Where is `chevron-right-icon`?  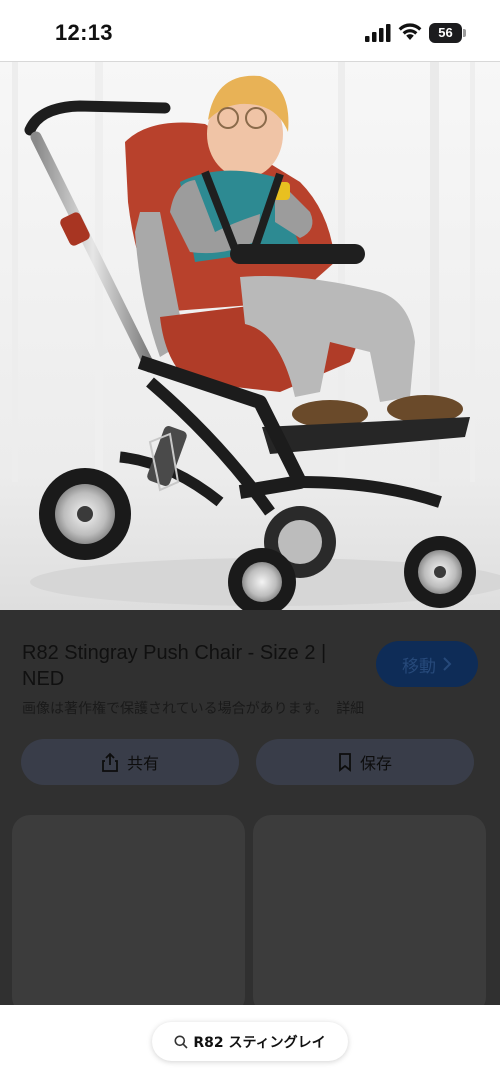
chevron-right-icon is located at coordinates (447, 664).